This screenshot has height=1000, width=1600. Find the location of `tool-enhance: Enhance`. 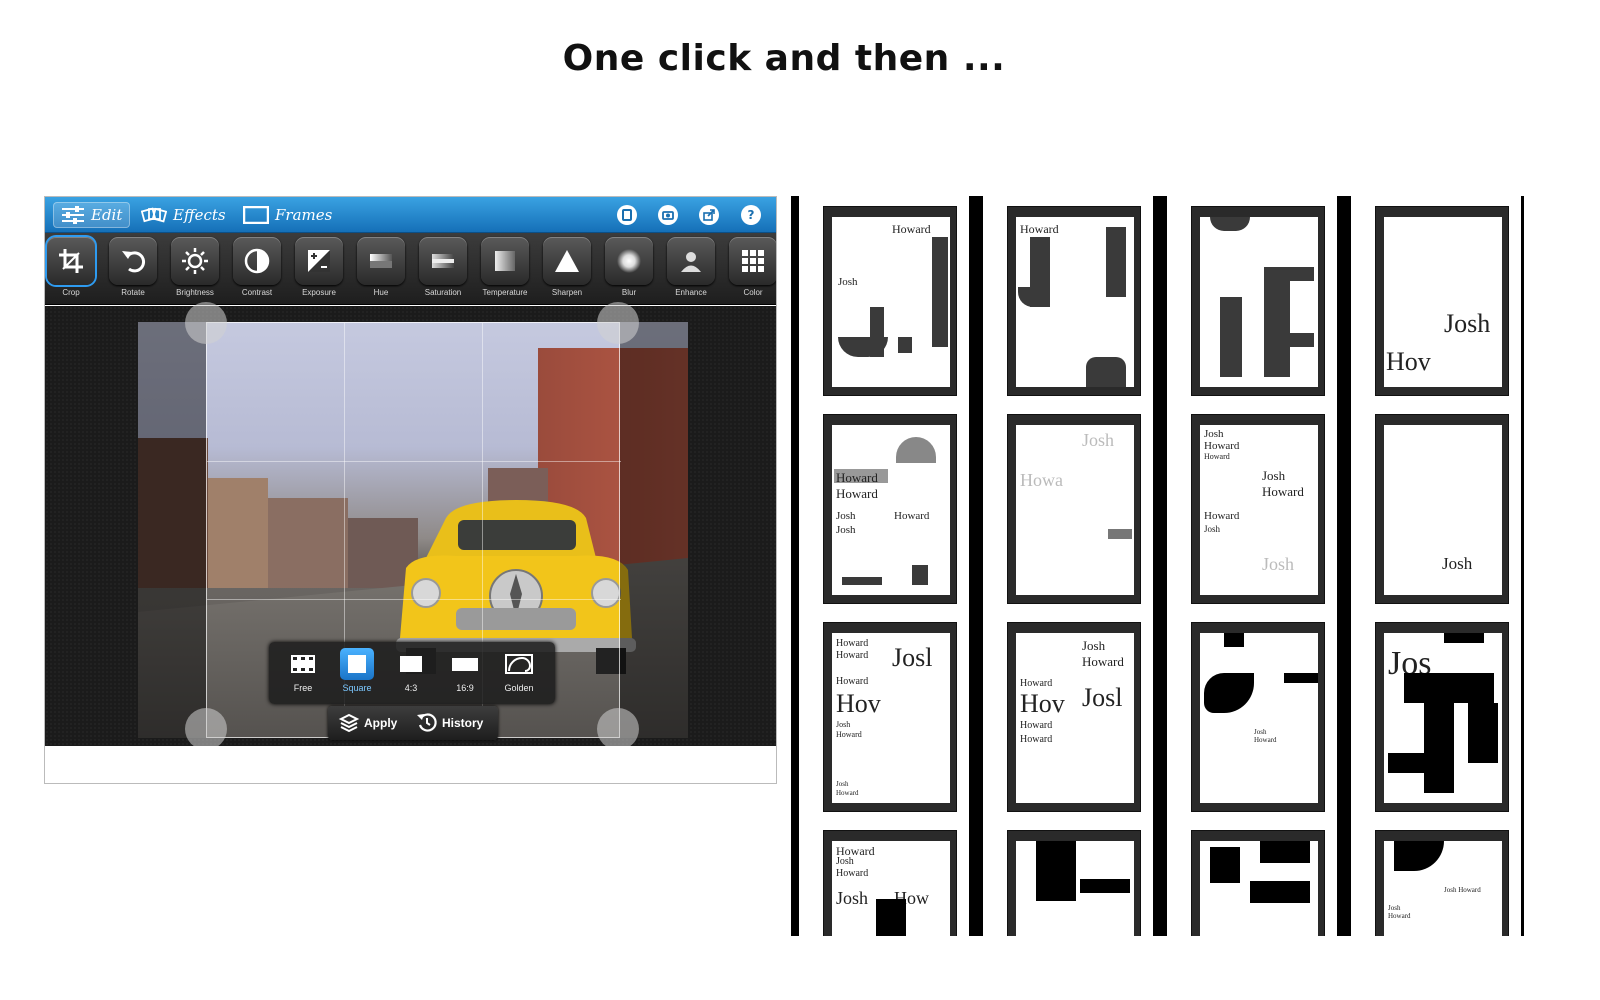

tool-enhance: Enhance is located at coordinates (691, 269).